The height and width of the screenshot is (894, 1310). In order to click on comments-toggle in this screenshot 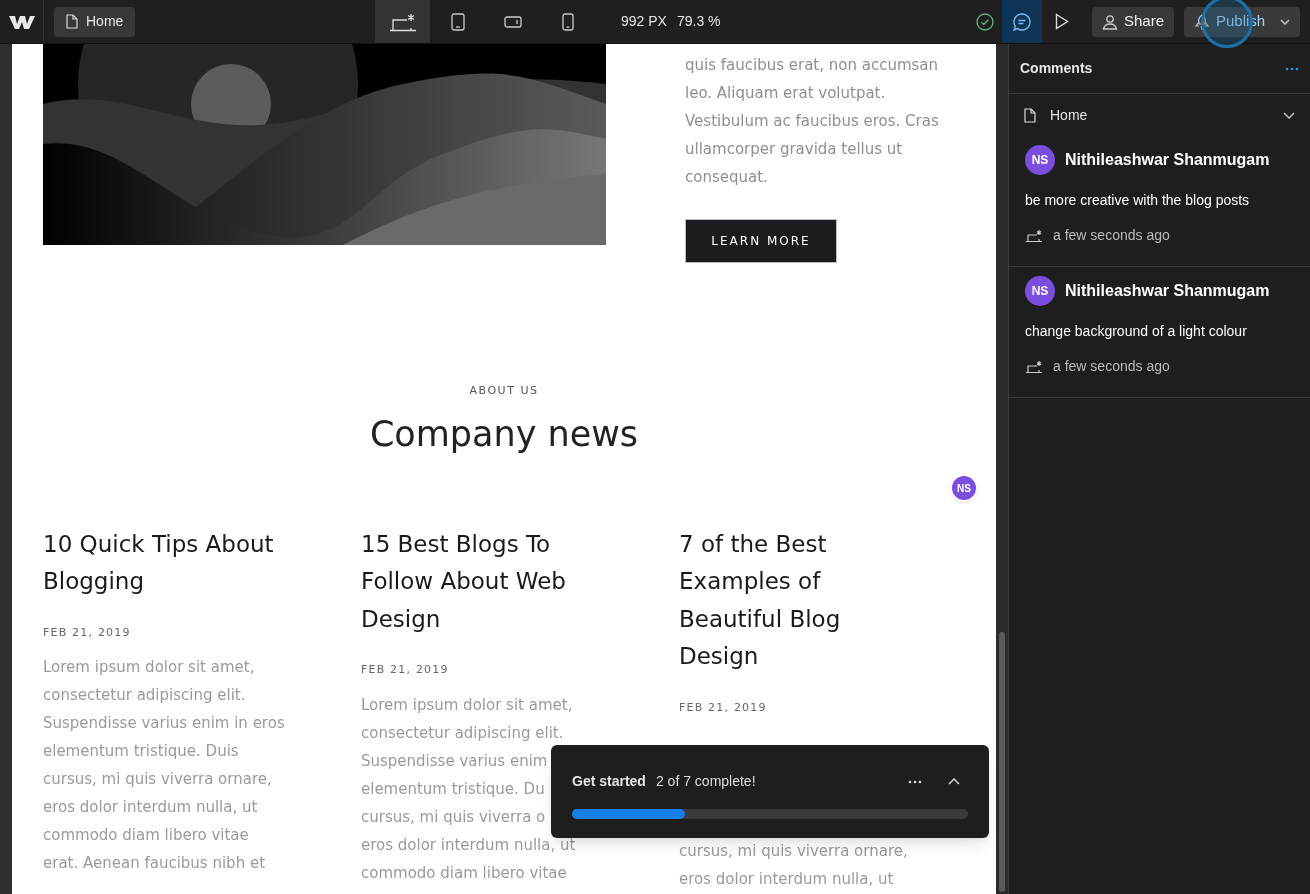, I will do `click(1021, 21)`.